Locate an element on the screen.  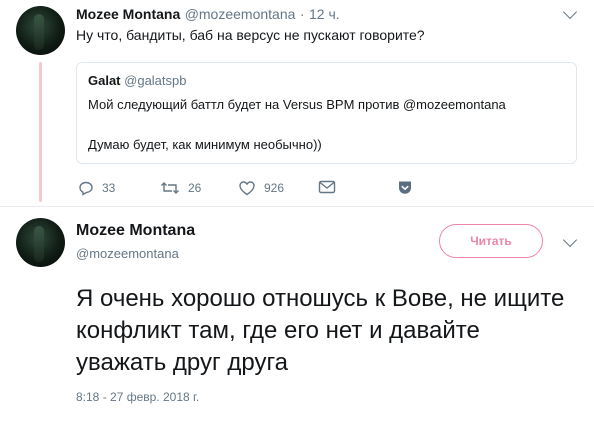
tweet-timestamp: 8:18 - 27 февр. 2018 г. is located at coordinates (137, 397).